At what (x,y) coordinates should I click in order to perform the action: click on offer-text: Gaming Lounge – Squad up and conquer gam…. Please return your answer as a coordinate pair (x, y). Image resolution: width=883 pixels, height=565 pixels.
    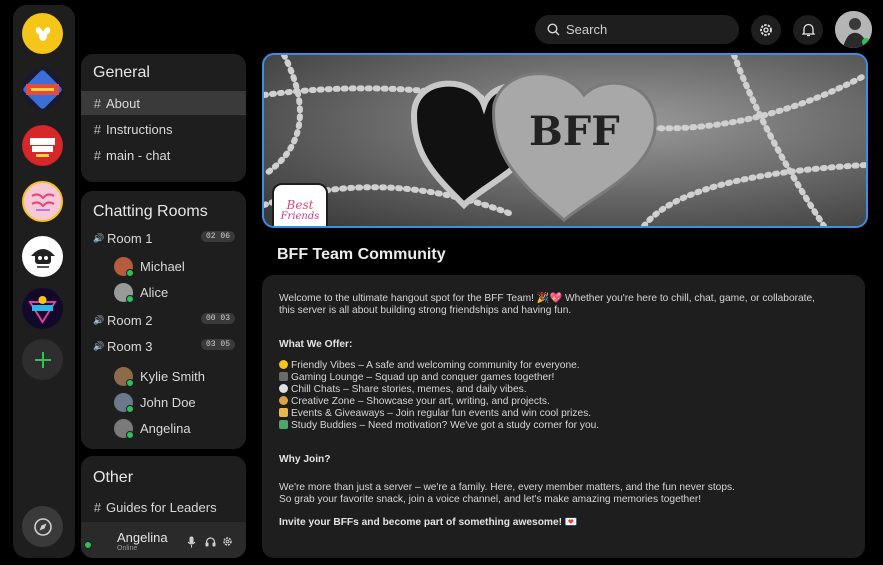
    Looking at the image, I should click on (423, 377).